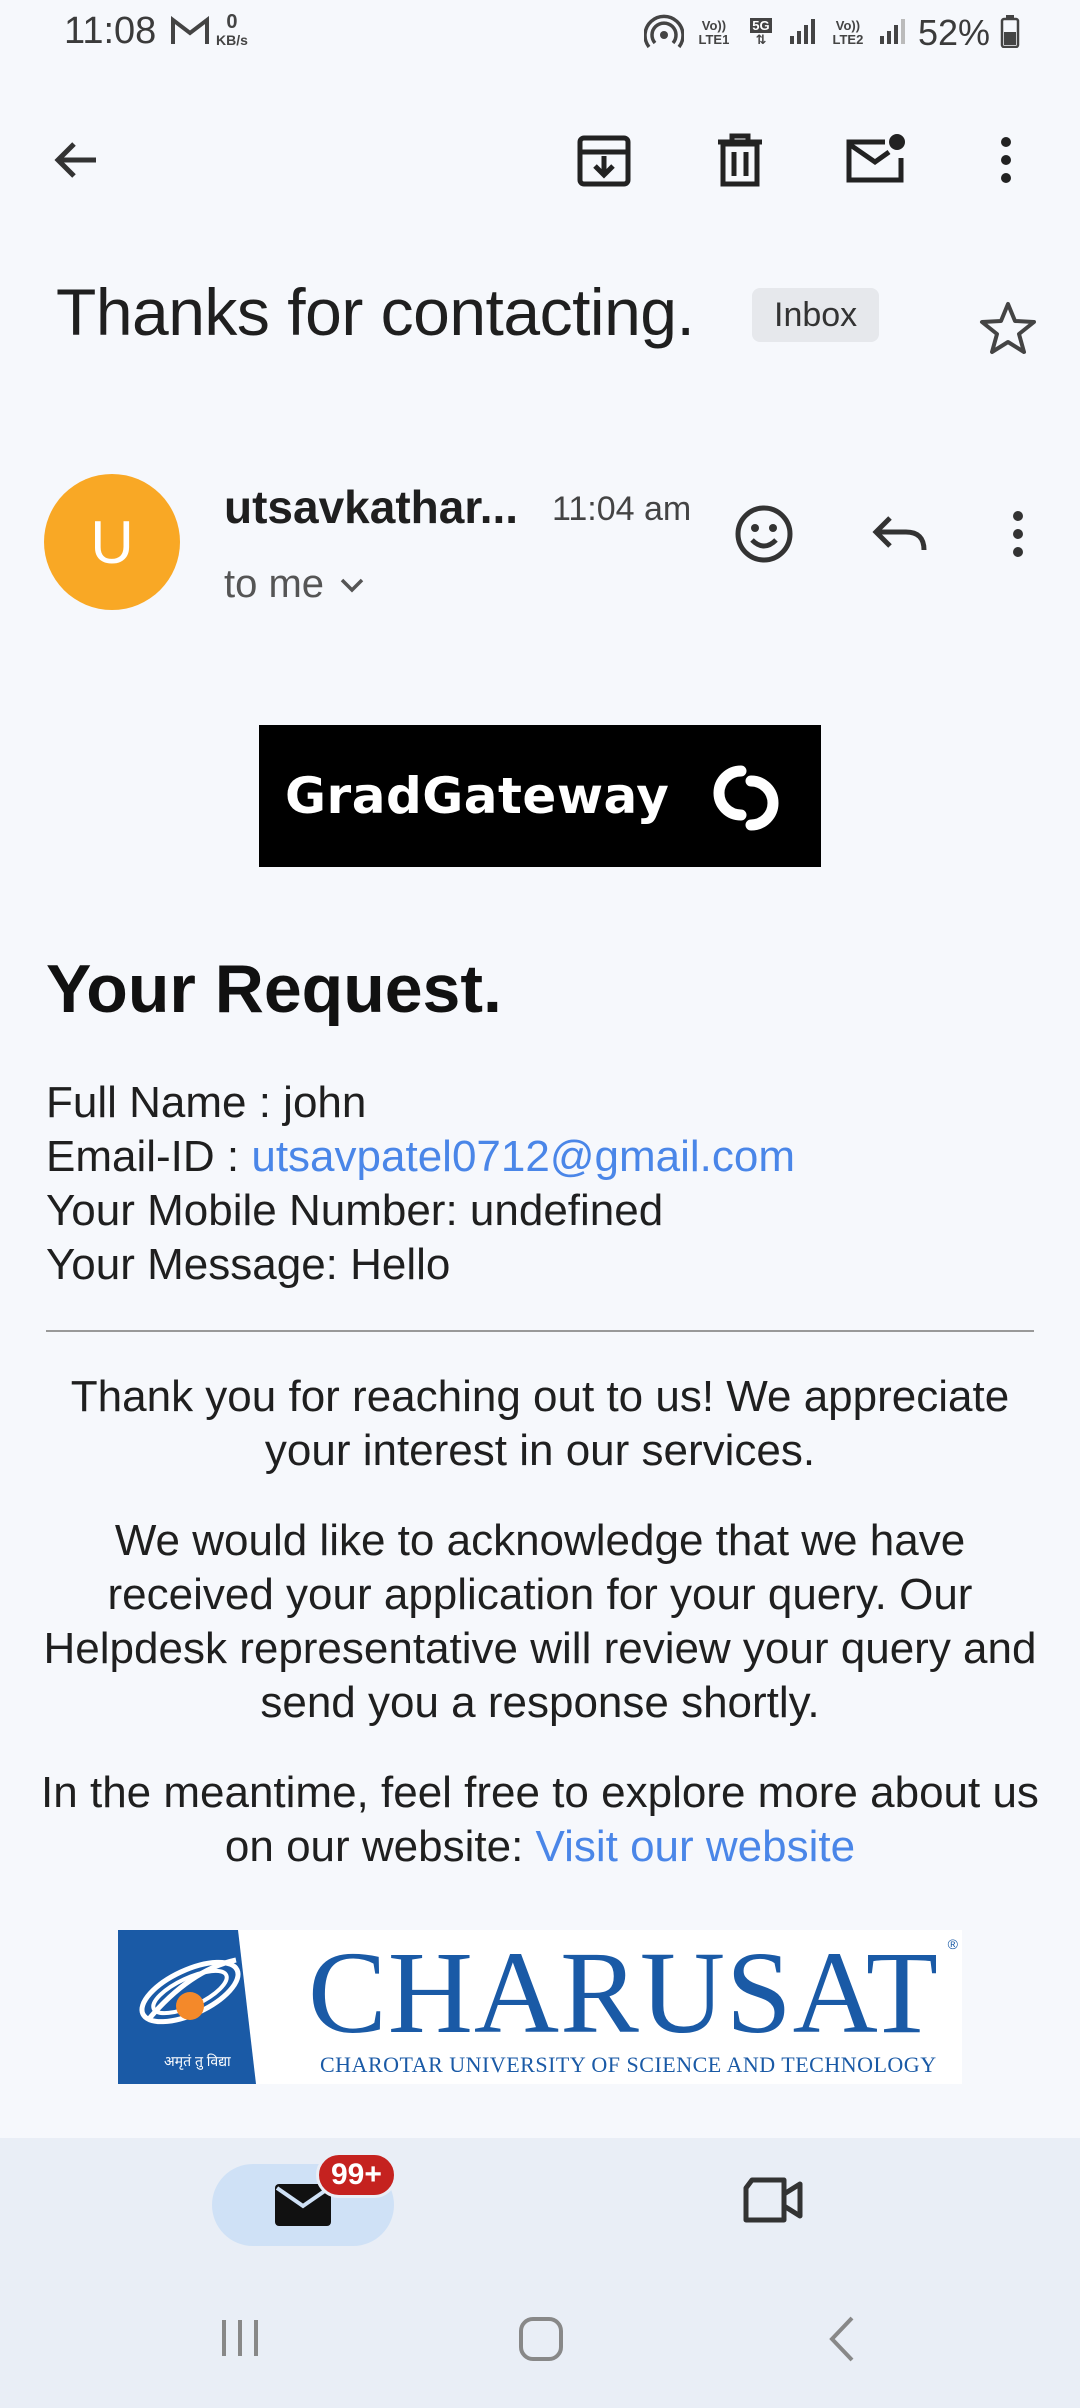 This screenshot has height=2408, width=1080. I want to click on status-time: 11:08, so click(110, 31).